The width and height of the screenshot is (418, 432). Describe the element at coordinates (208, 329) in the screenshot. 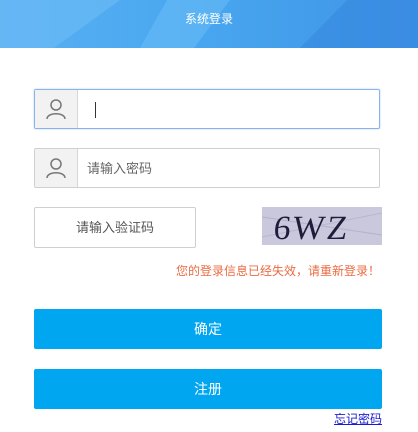

I see `confirm-button: 确定` at that location.